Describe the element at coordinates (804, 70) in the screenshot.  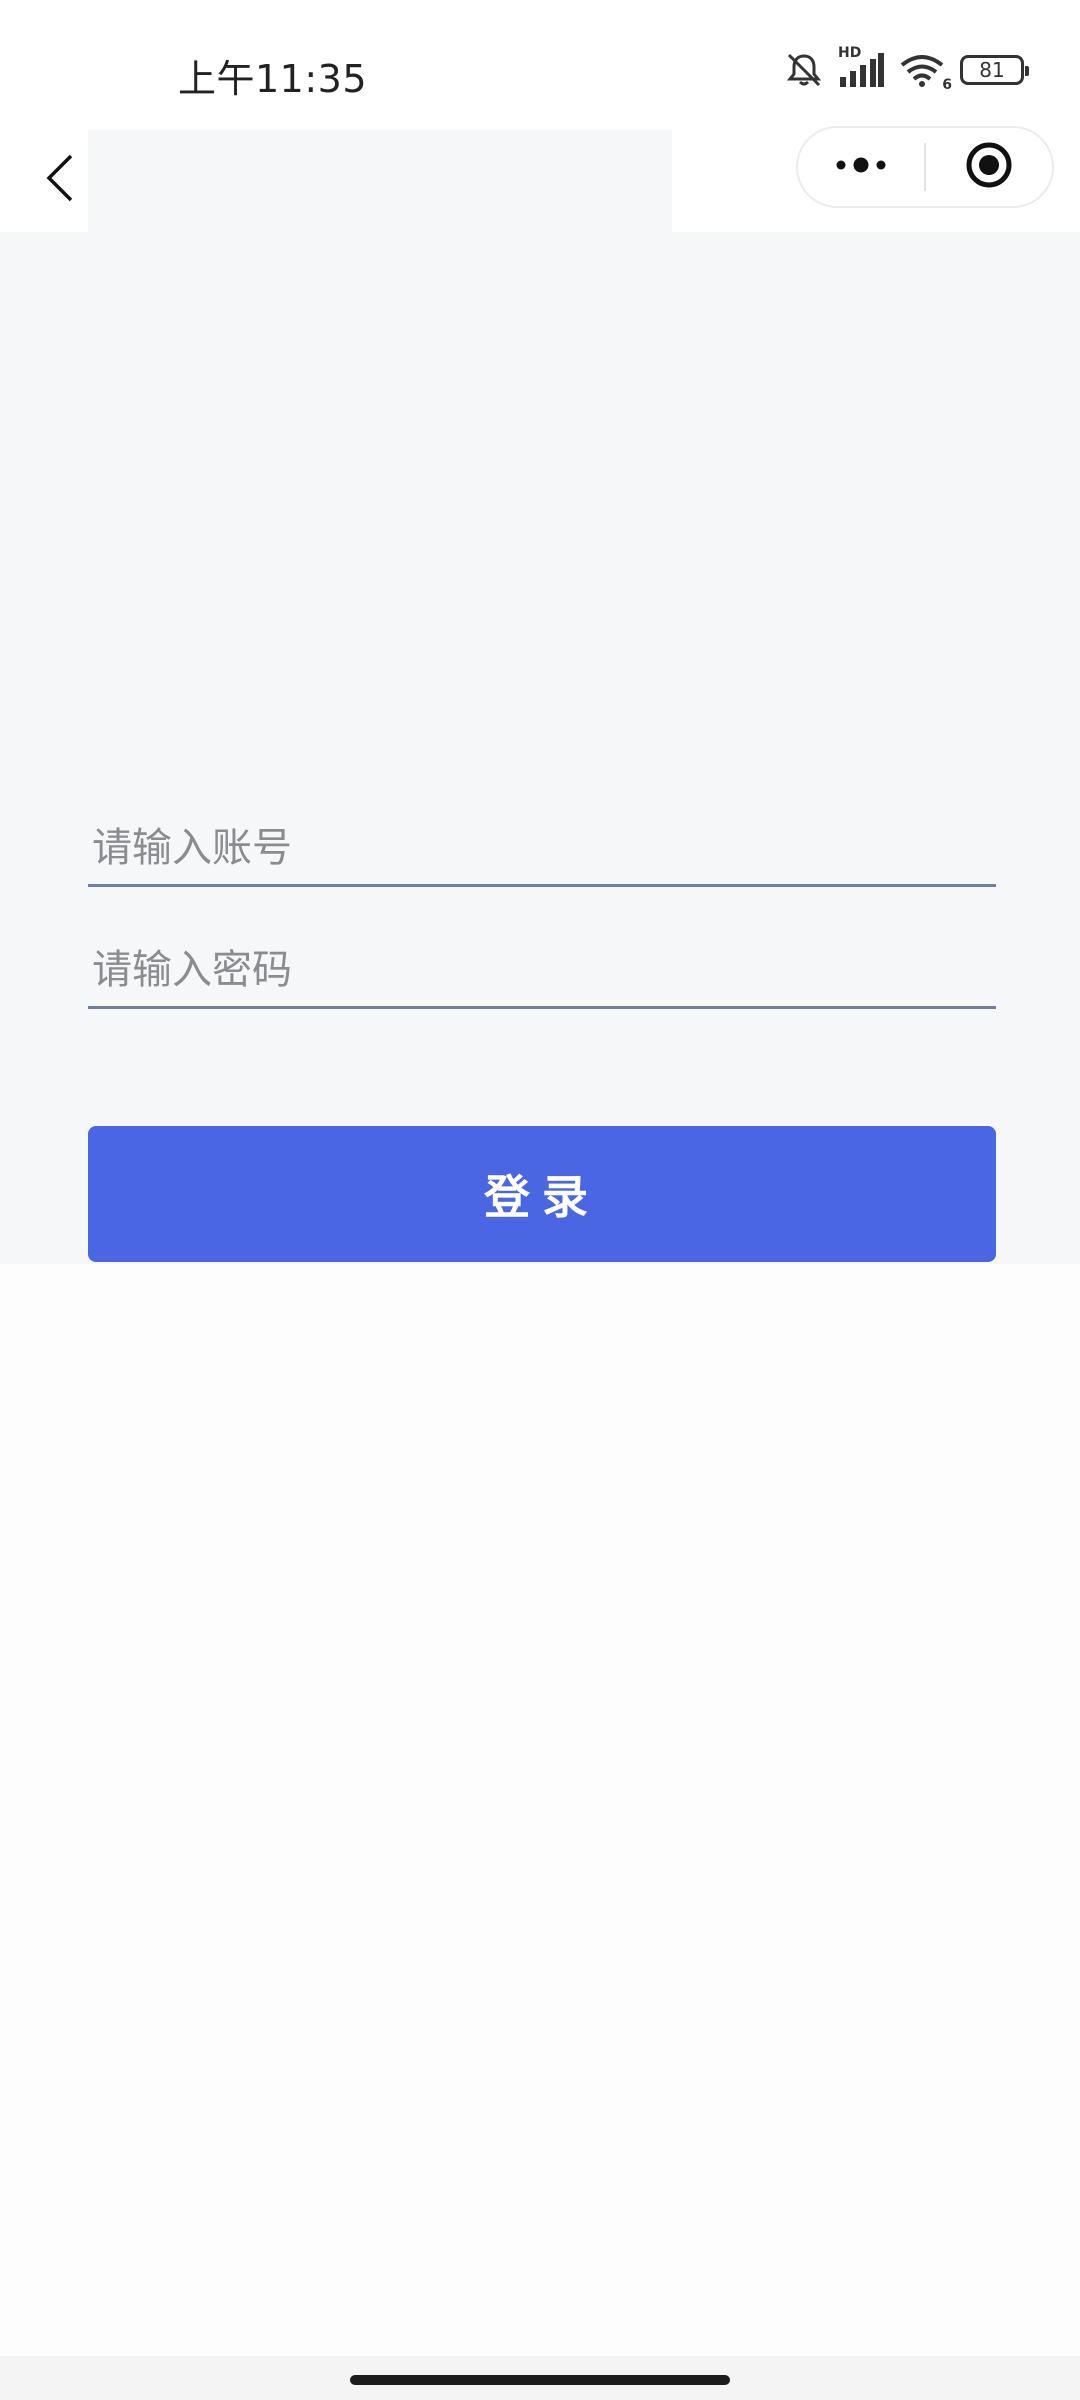
I see `mute-bell-icon` at that location.